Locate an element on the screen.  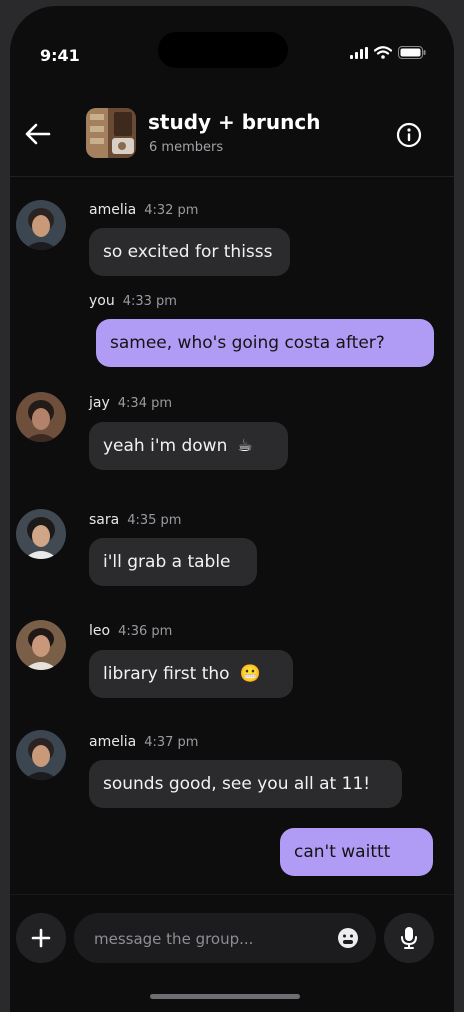
group-photo is located at coordinates (111, 133).